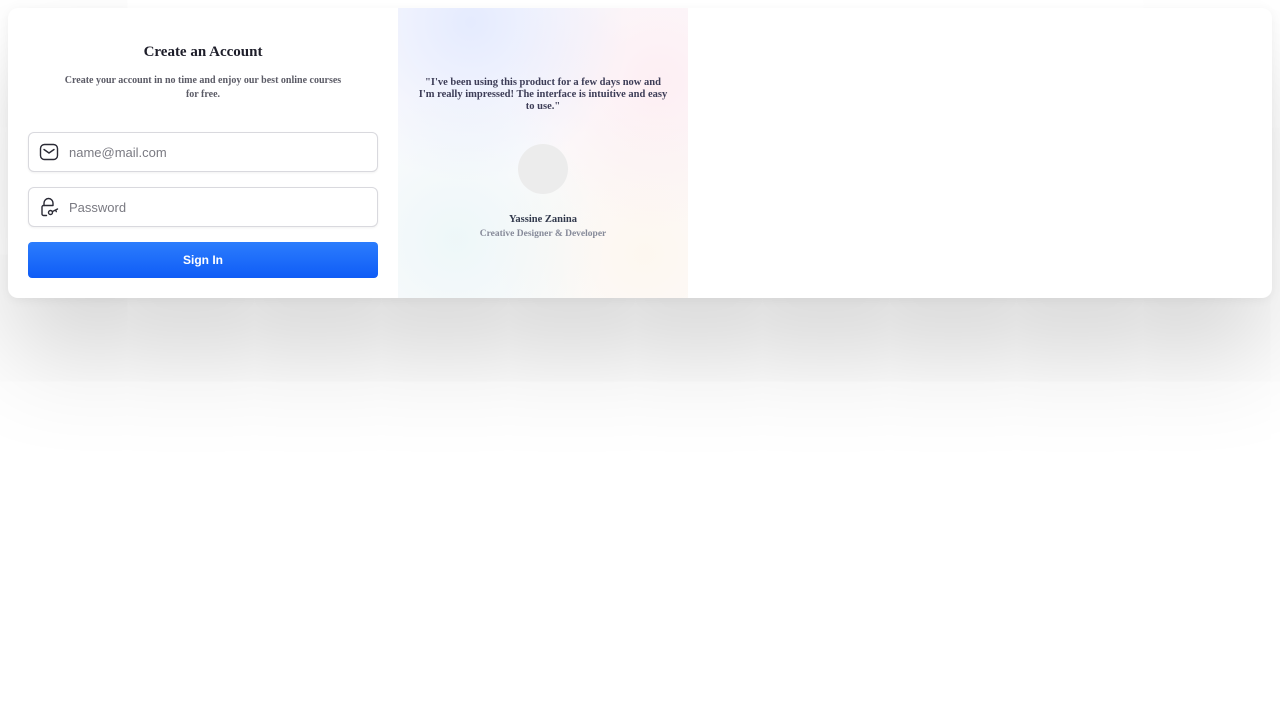  I want to click on password-field, so click(203, 207).